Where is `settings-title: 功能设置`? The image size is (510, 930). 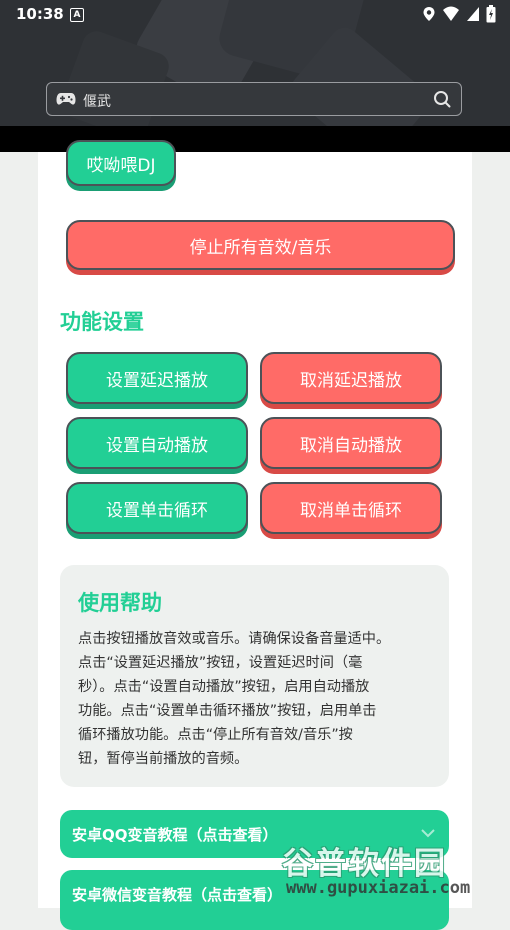
settings-title: 功能设置 is located at coordinates (102, 322).